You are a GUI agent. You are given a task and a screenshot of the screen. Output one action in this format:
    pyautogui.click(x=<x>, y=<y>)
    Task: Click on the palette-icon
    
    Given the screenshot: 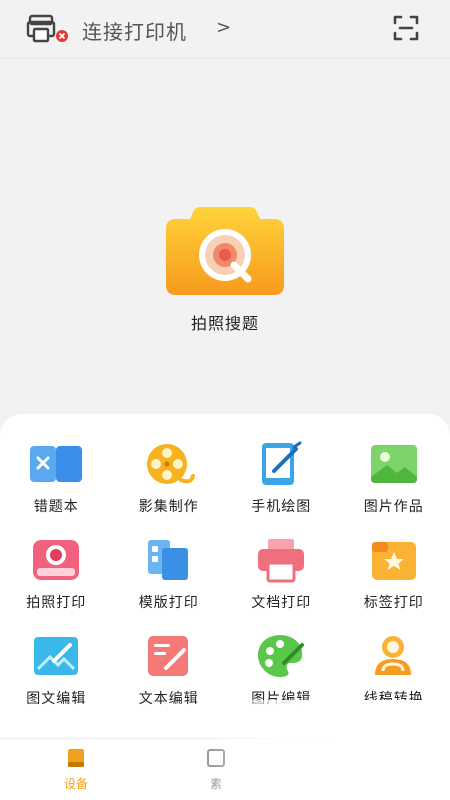 What is the action you would take?
    pyautogui.click(x=281, y=656)
    